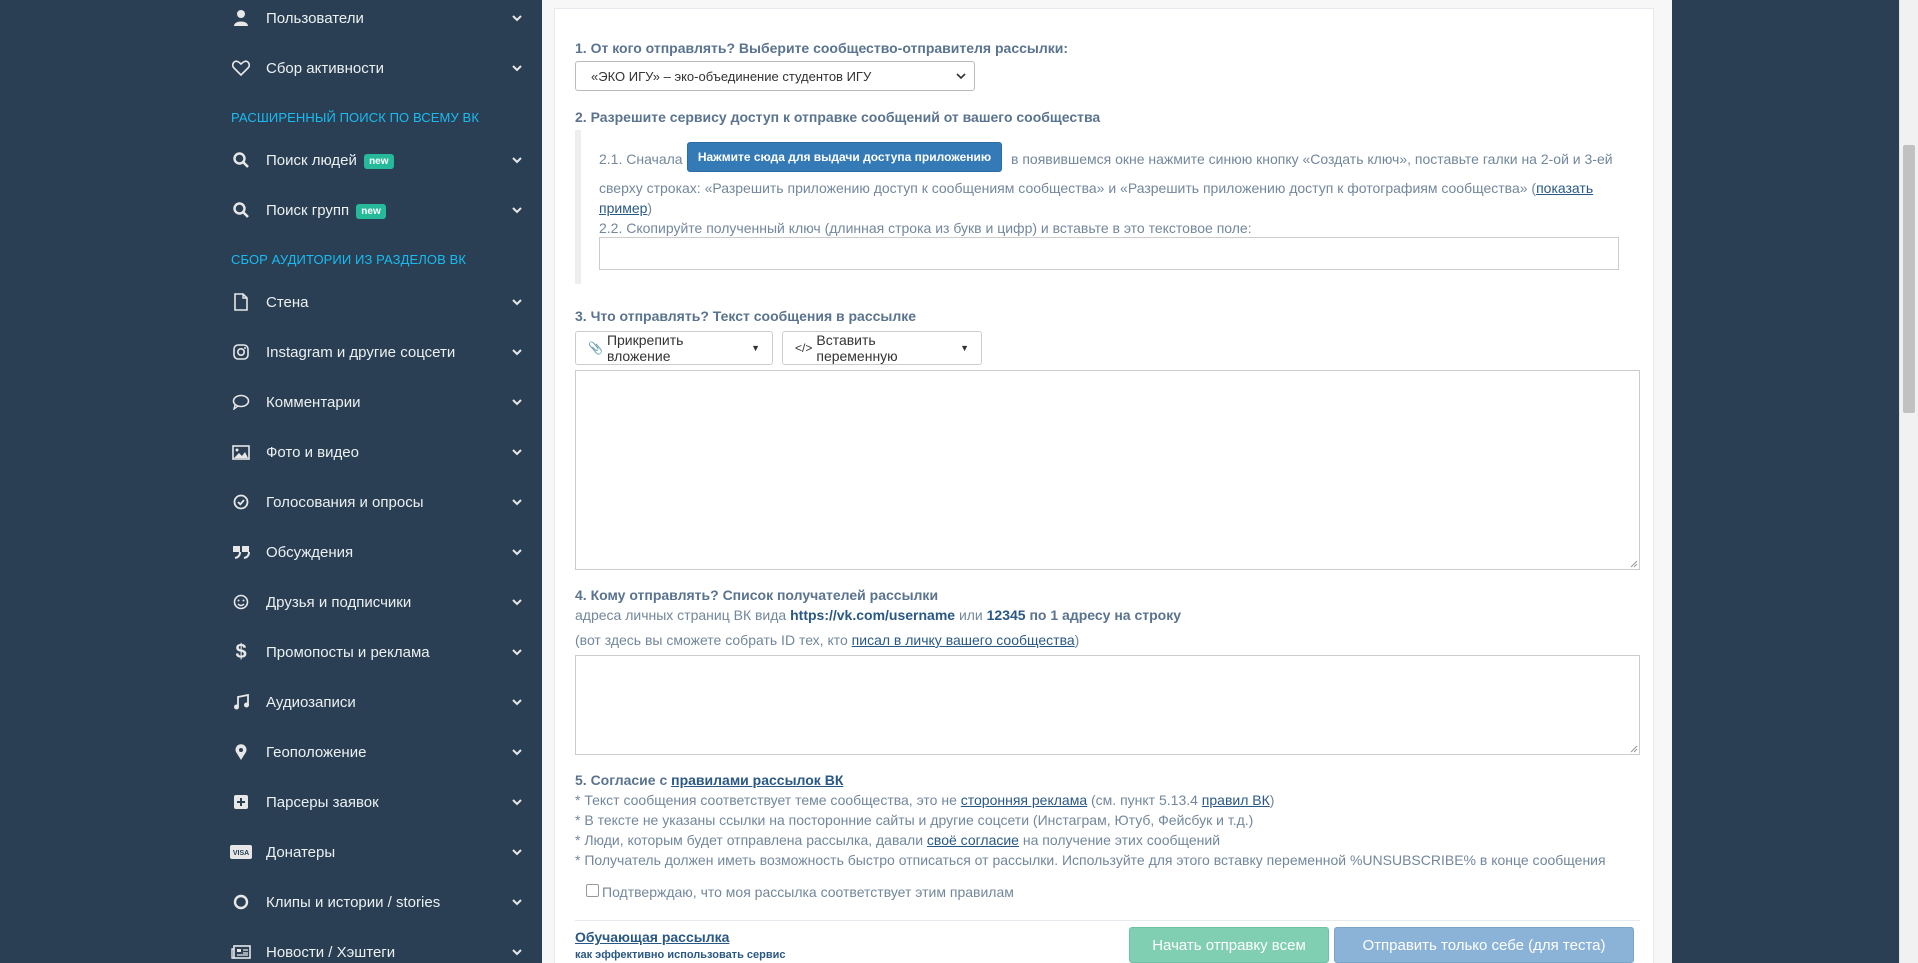 The height and width of the screenshot is (963, 1918). Describe the element at coordinates (645, 348) in the screenshot. I see `attach-button-label: Прикрепить вложение` at that location.